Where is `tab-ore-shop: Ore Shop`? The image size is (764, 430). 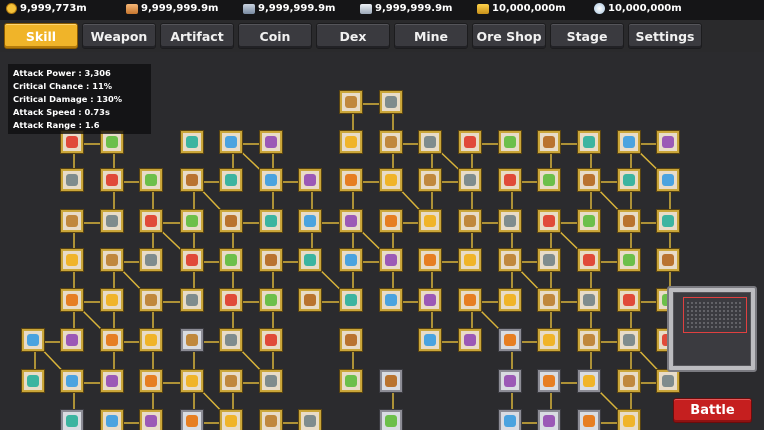
tab-ore-shop: Ore Shop is located at coordinates (509, 36).